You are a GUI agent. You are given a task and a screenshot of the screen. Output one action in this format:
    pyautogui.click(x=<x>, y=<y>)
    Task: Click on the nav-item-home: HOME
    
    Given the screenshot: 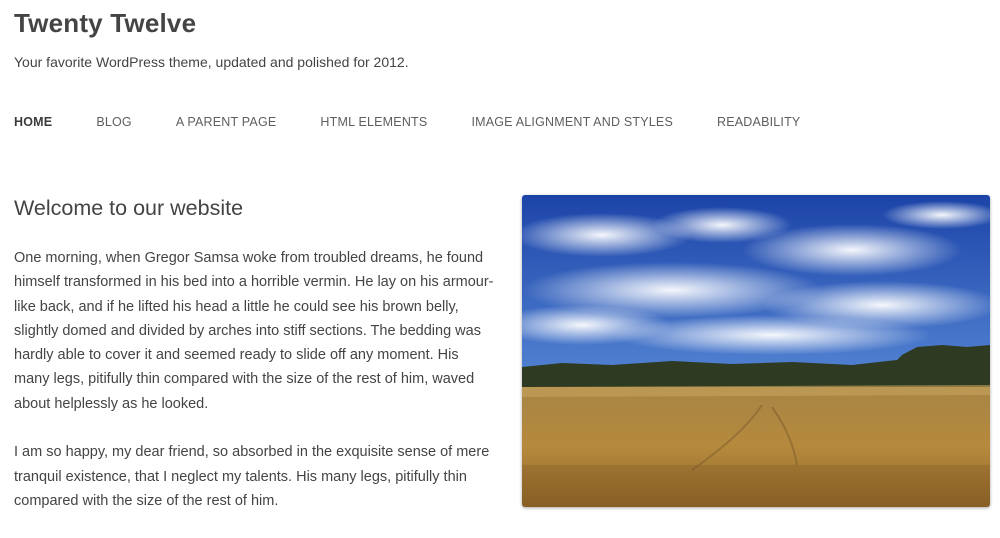 What is the action you would take?
    pyautogui.click(x=33, y=122)
    